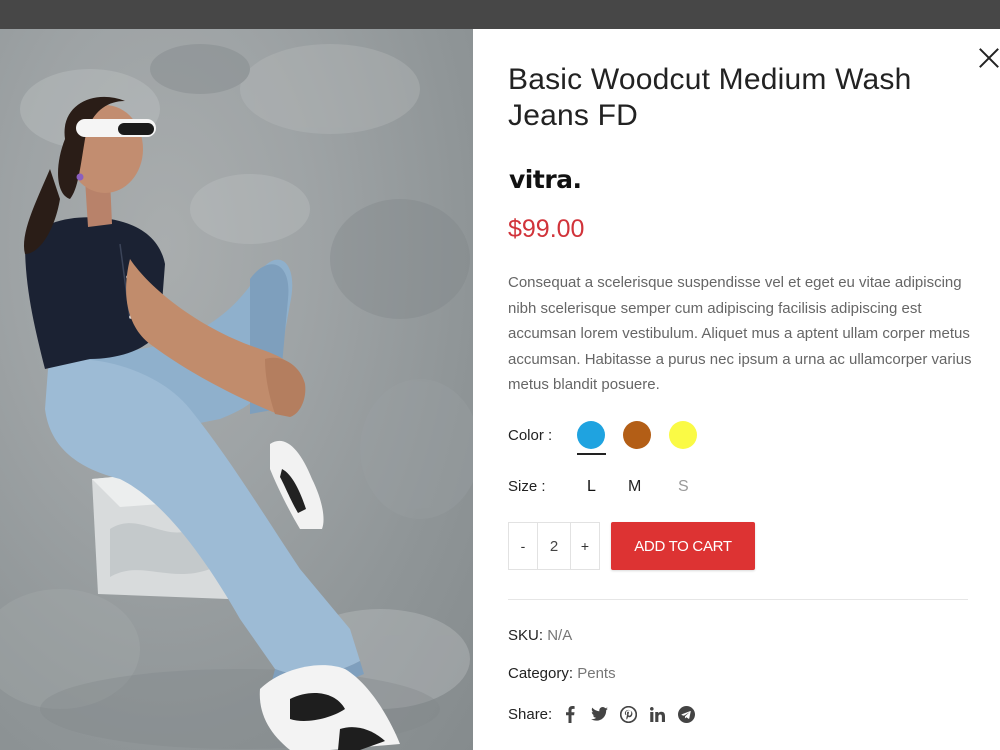  I want to click on size-option-s: S, so click(683, 487).